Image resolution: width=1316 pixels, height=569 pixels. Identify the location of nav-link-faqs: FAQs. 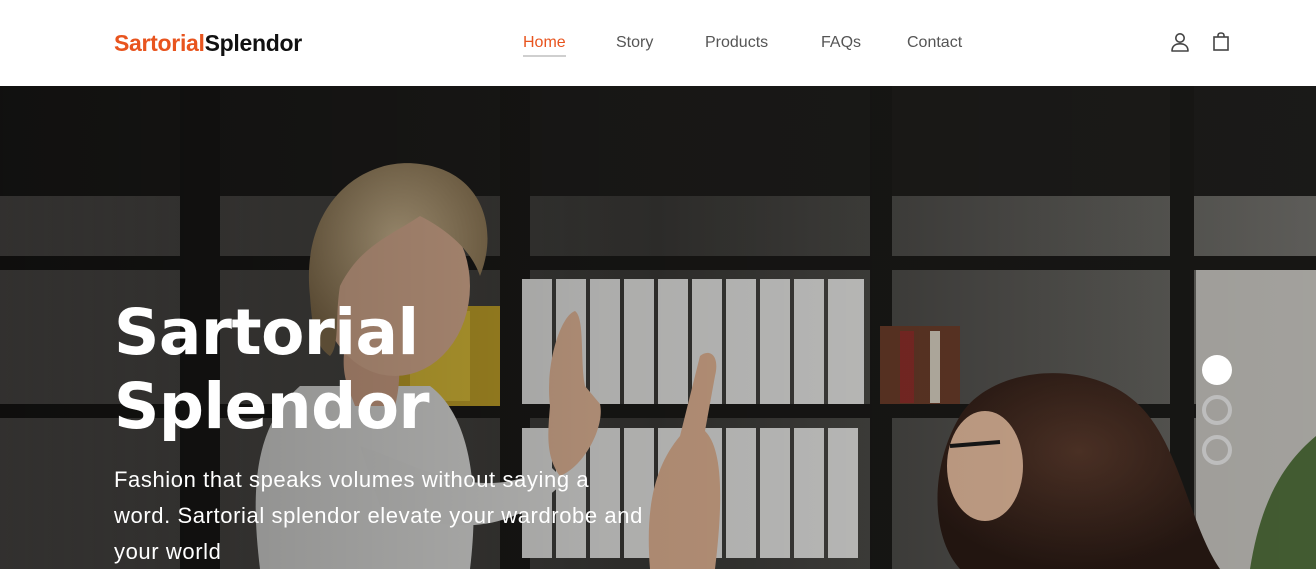
(841, 43).